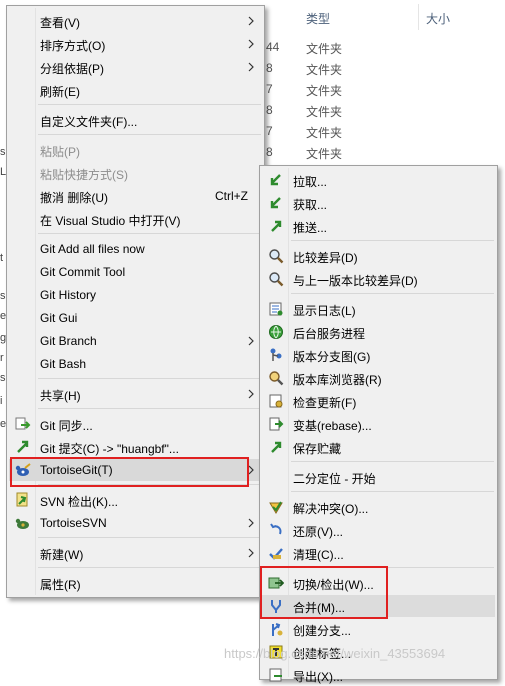  I want to click on submenu-item-diff: 比较差异(D), so click(378, 256).